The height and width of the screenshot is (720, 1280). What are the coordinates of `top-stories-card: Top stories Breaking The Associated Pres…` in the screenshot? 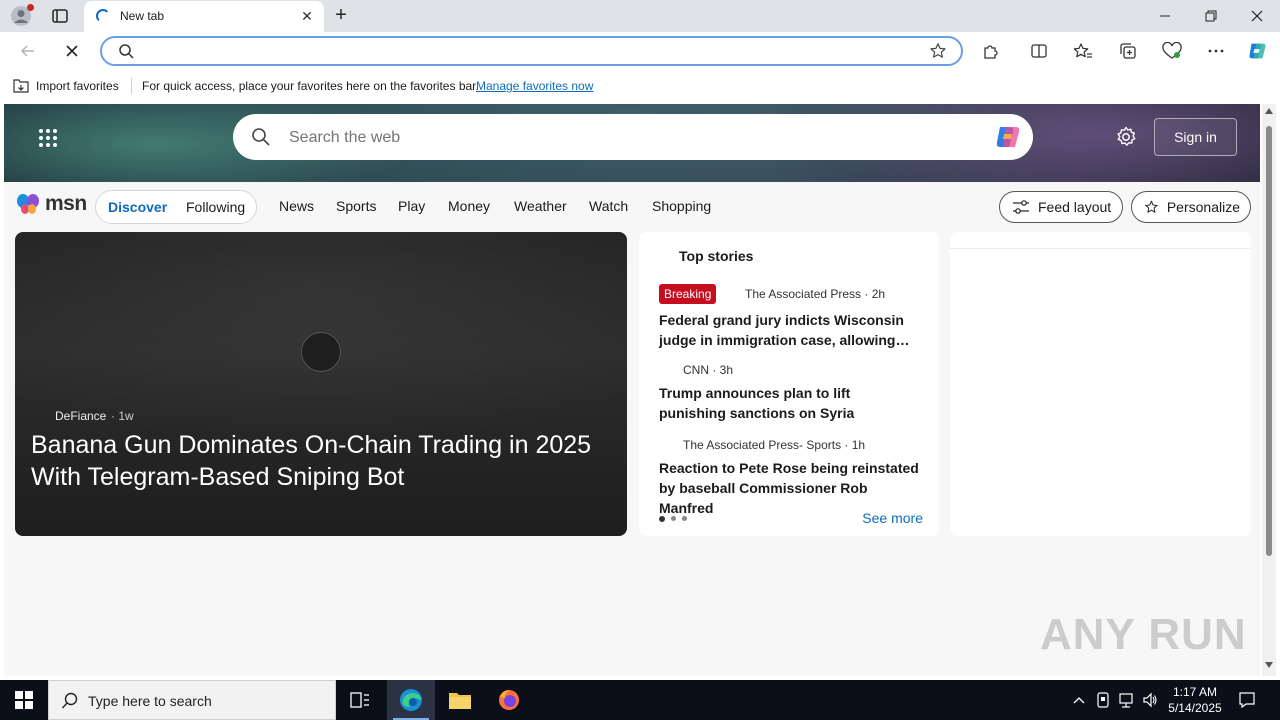 It's located at (789, 384).